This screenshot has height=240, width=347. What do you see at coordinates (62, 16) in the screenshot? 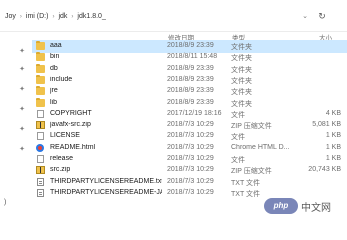
I see `breadcrumb-item: jdk` at bounding box center [62, 16].